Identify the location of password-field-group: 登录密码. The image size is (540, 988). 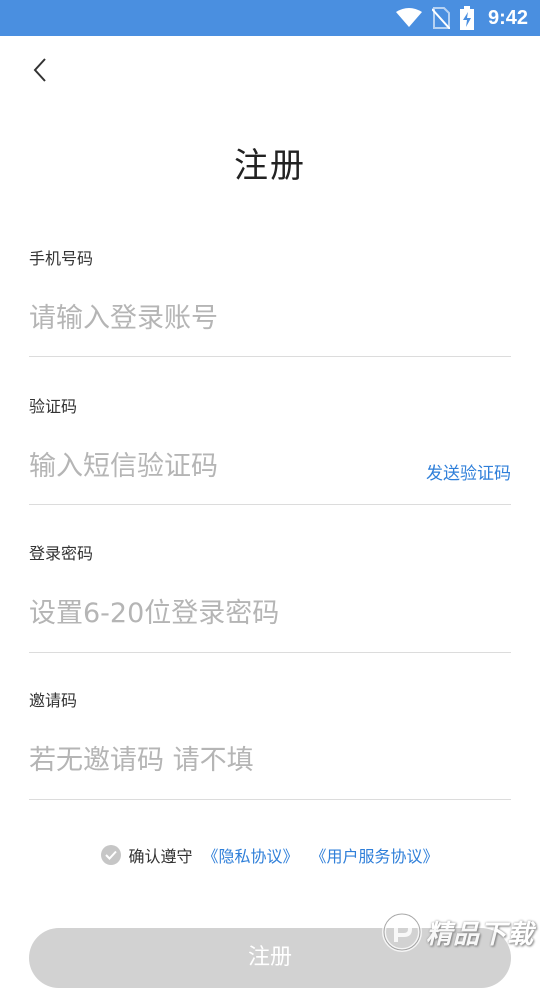
(270, 598).